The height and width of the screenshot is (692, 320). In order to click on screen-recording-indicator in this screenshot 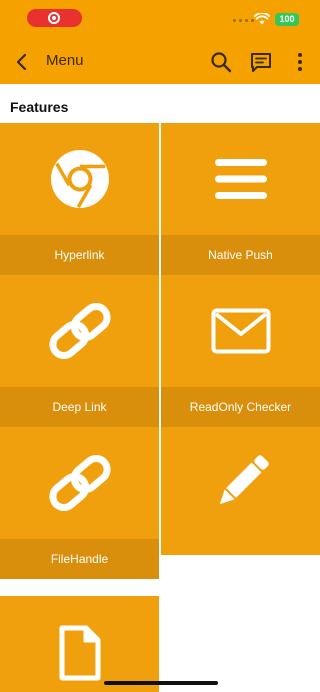, I will do `click(54, 18)`.